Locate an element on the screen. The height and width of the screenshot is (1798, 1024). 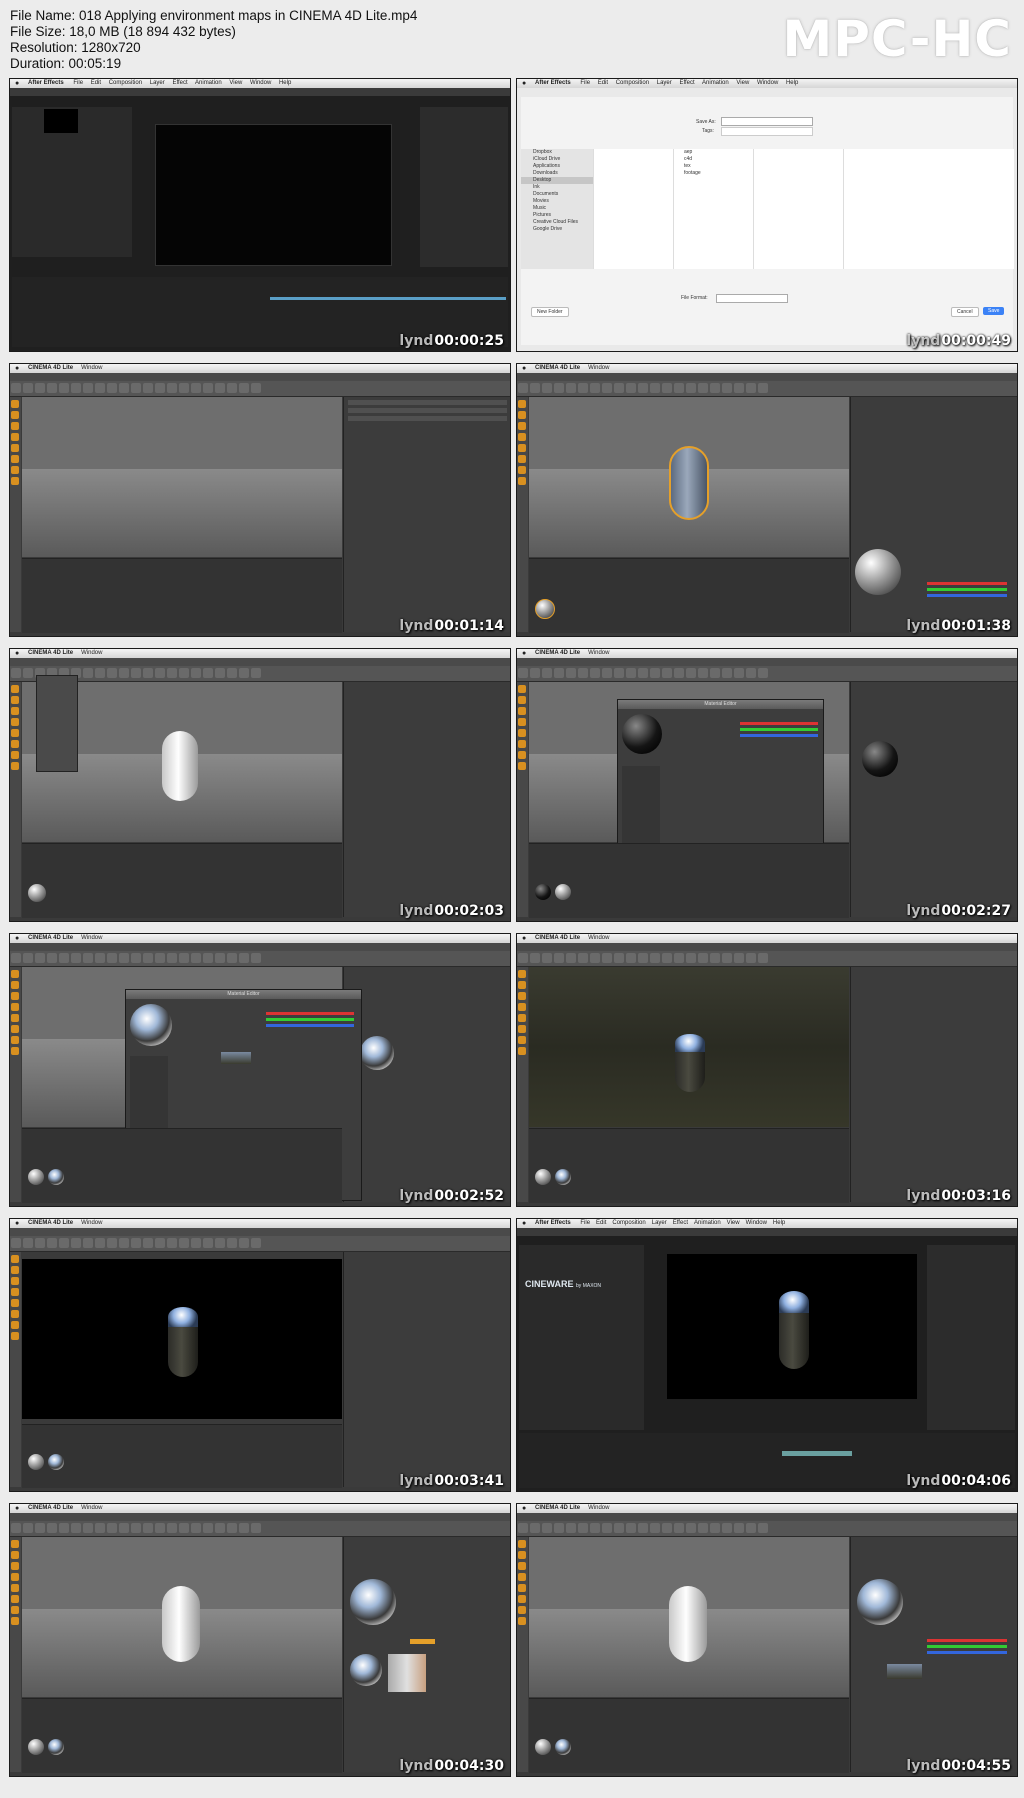
sidebar-item: Creative Cloud Files is located at coordinates (557, 222).